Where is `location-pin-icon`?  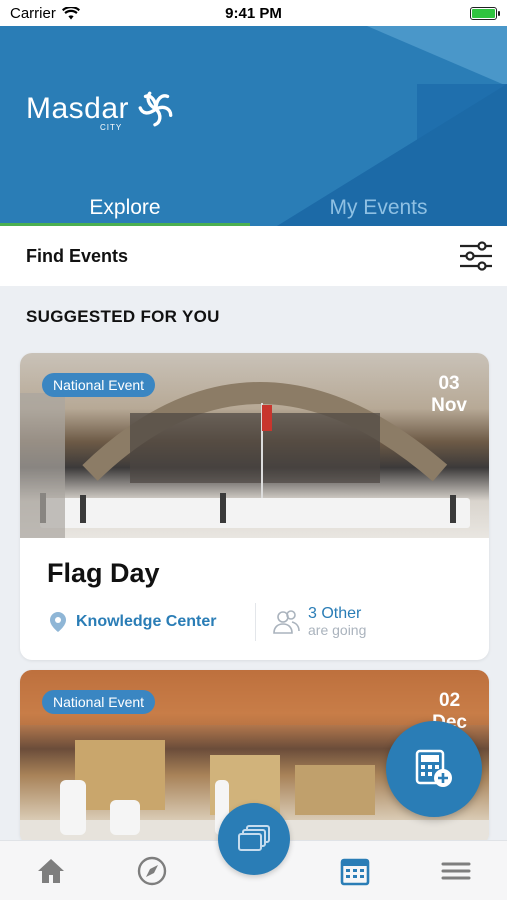
location-pin-icon is located at coordinates (58, 622).